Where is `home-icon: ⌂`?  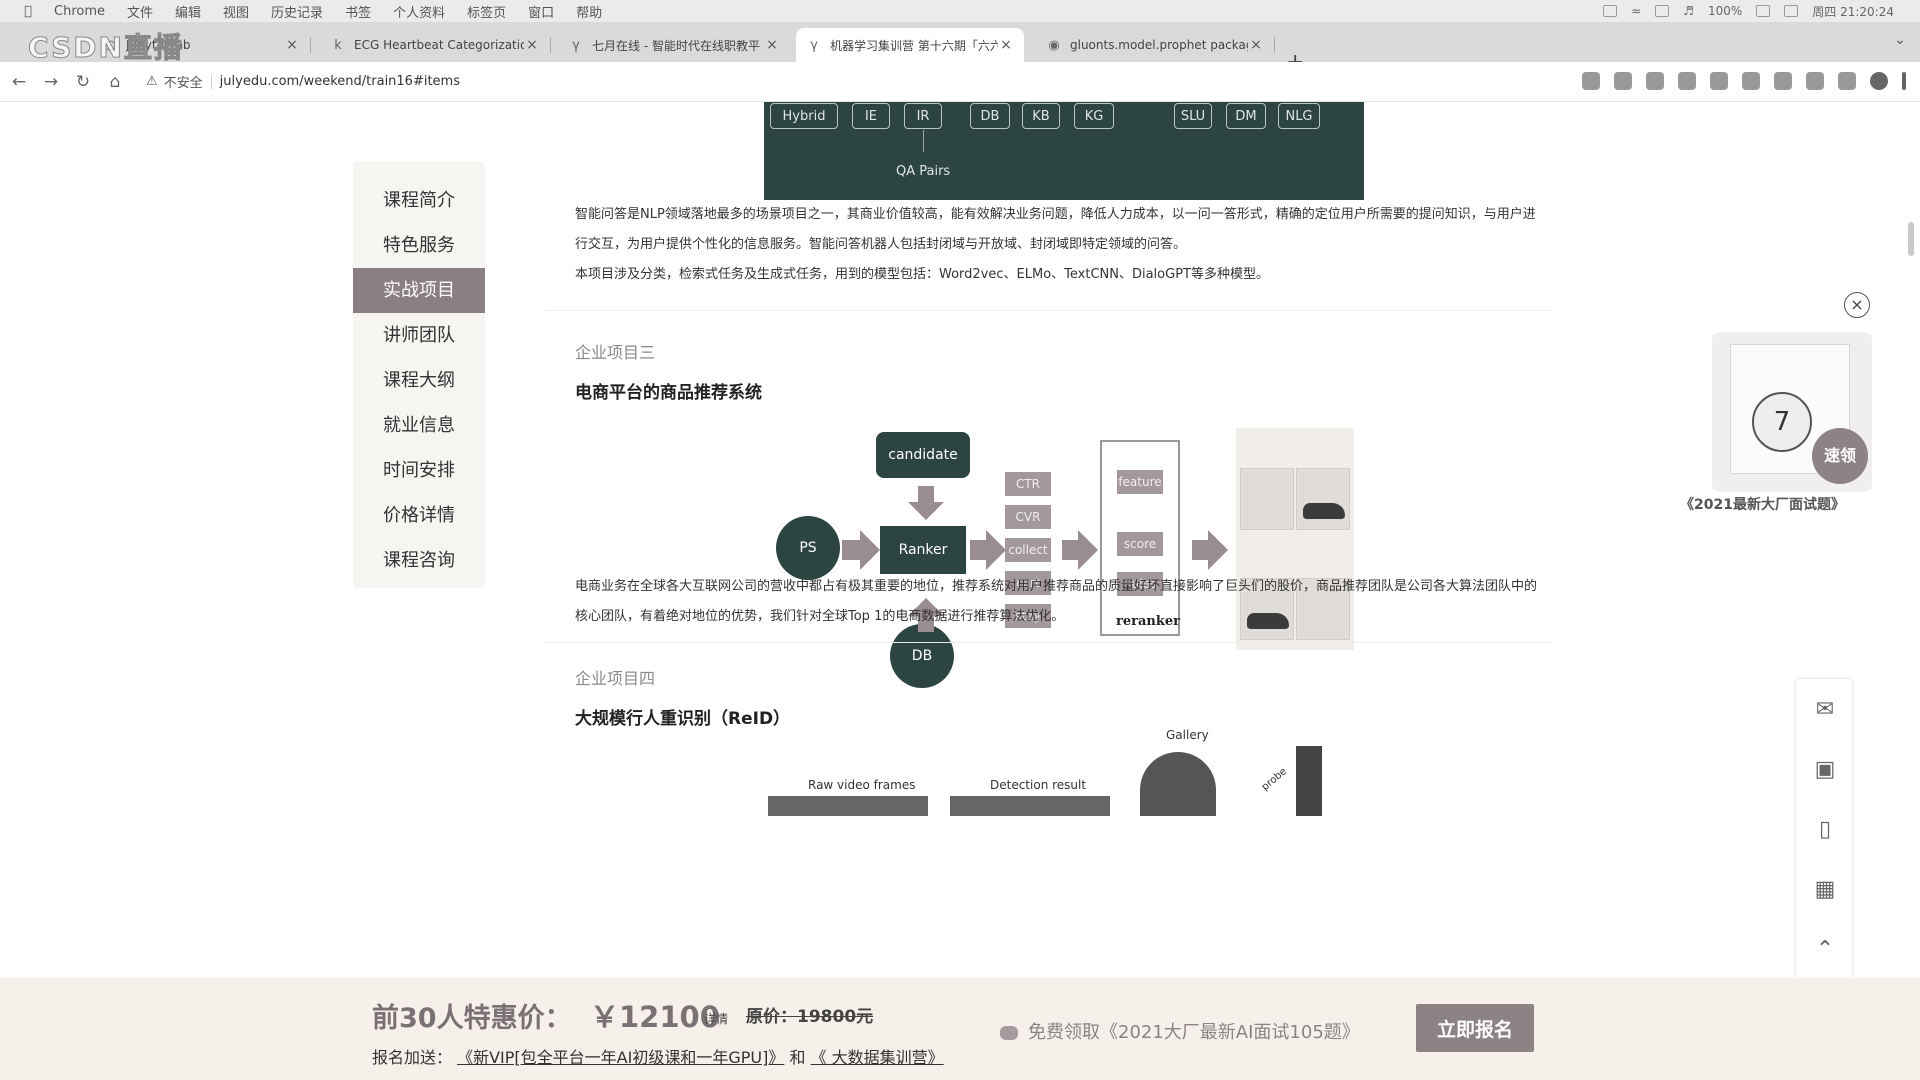
home-icon: ⌂ is located at coordinates (115, 82).